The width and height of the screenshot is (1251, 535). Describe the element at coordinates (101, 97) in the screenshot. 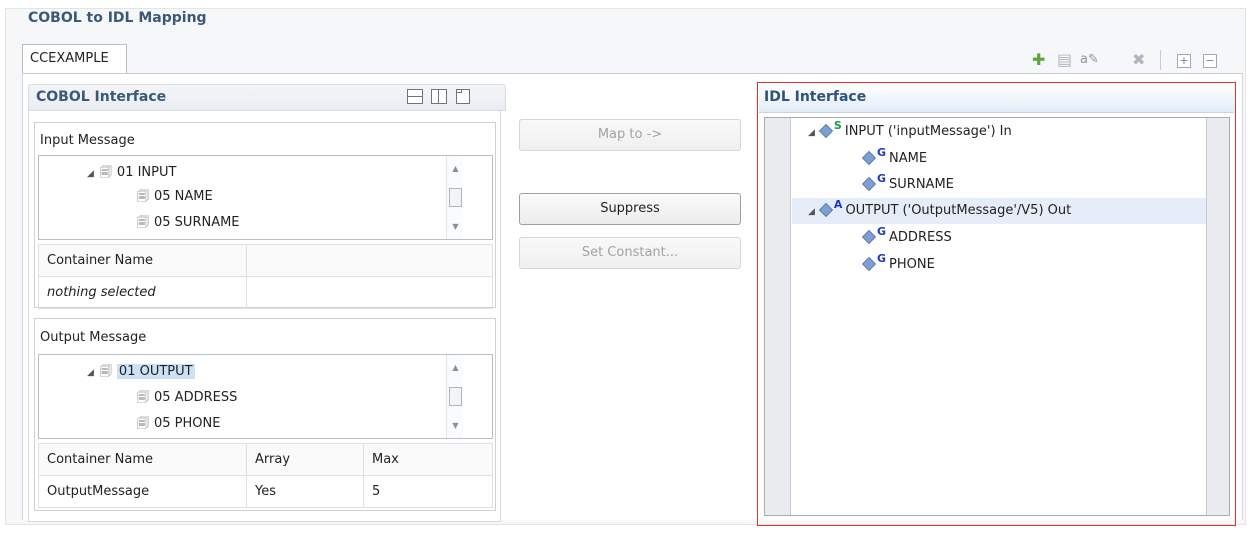

I see `cobol-panel-title: COBOL Interface` at that location.